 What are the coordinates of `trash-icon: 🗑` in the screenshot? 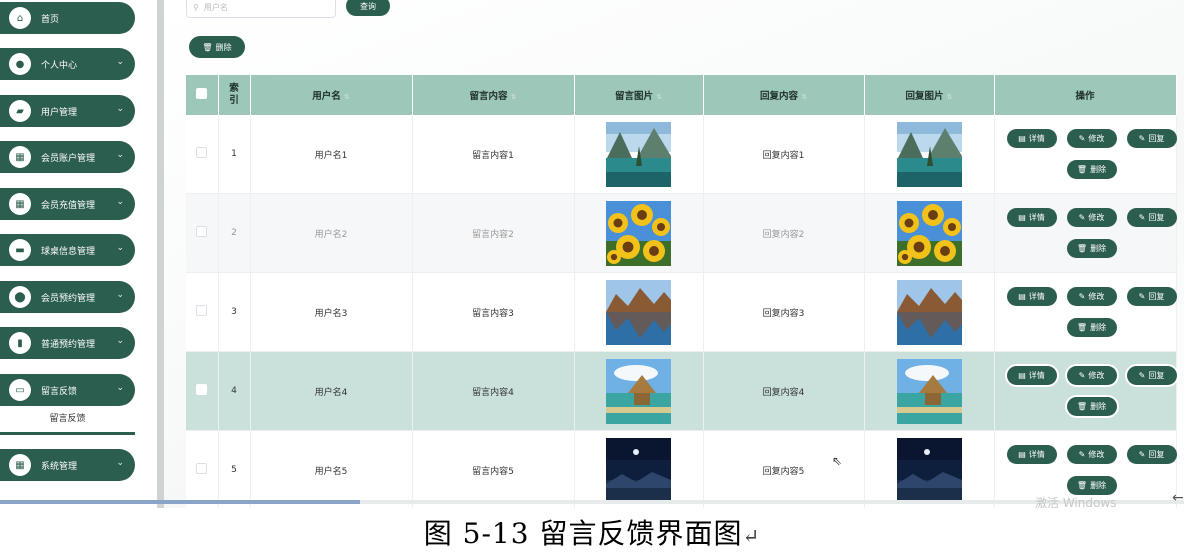 It's located at (1082, 169).